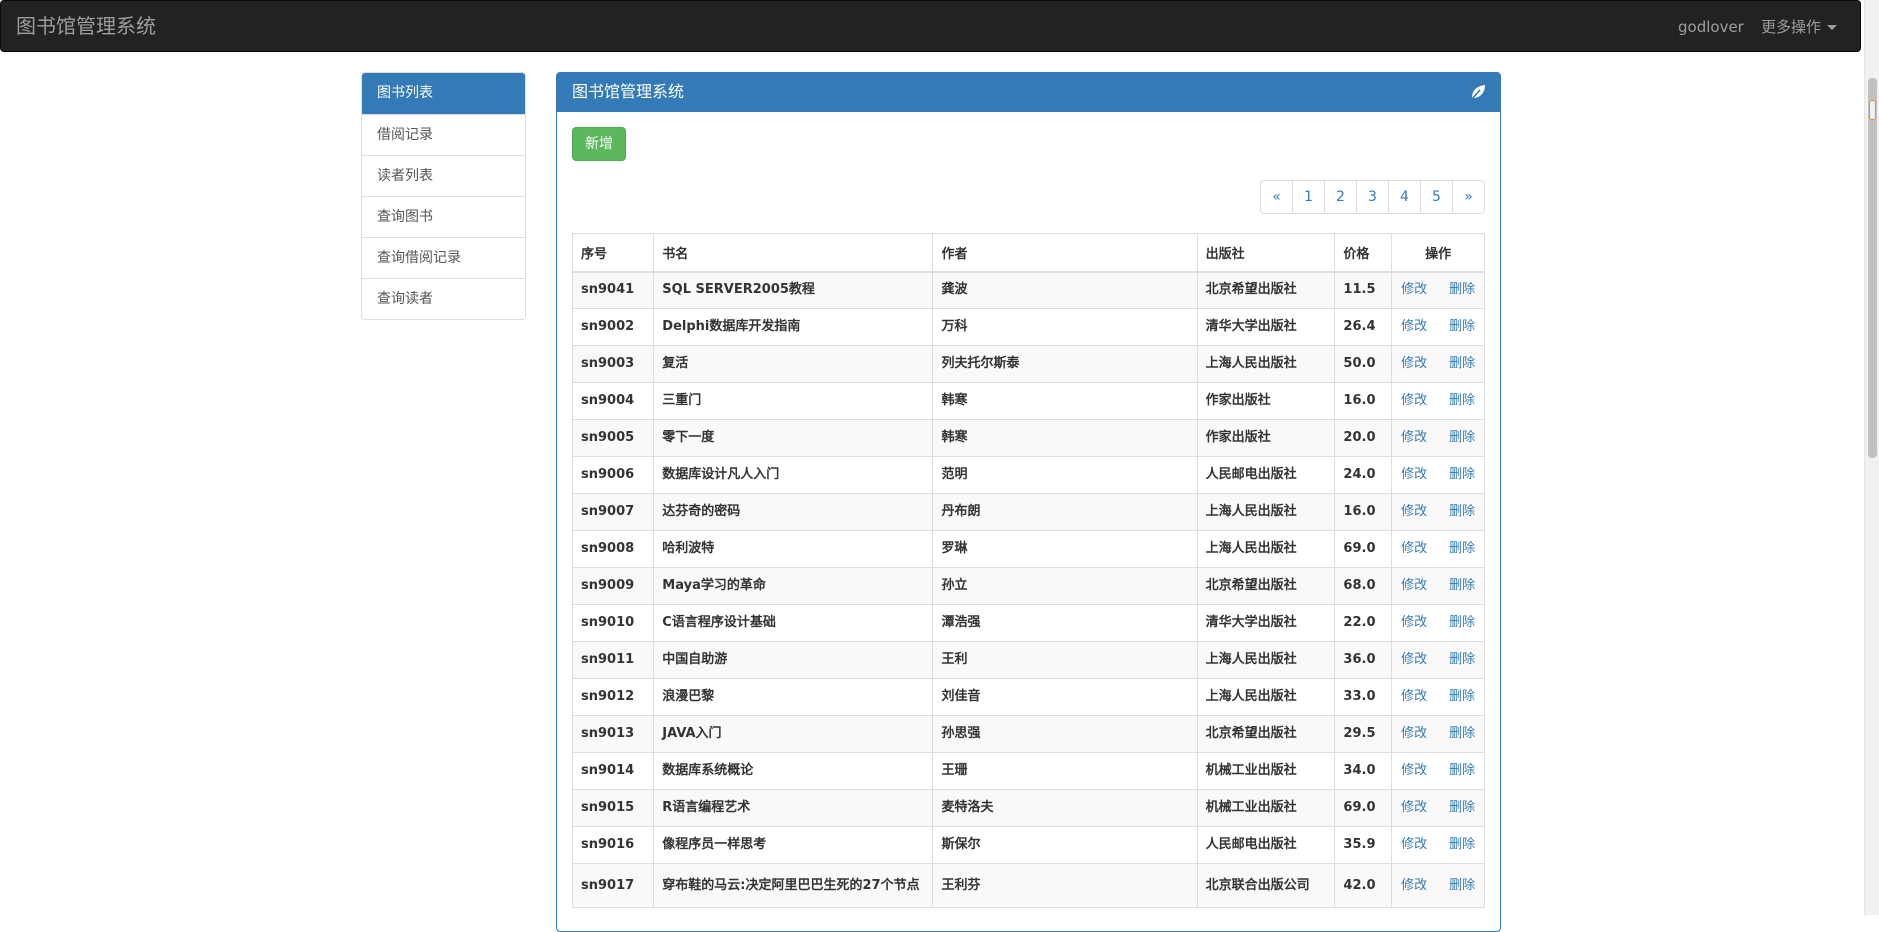 This screenshot has width=1879, height=932. I want to click on book-id-cell: sn9011, so click(613, 660).